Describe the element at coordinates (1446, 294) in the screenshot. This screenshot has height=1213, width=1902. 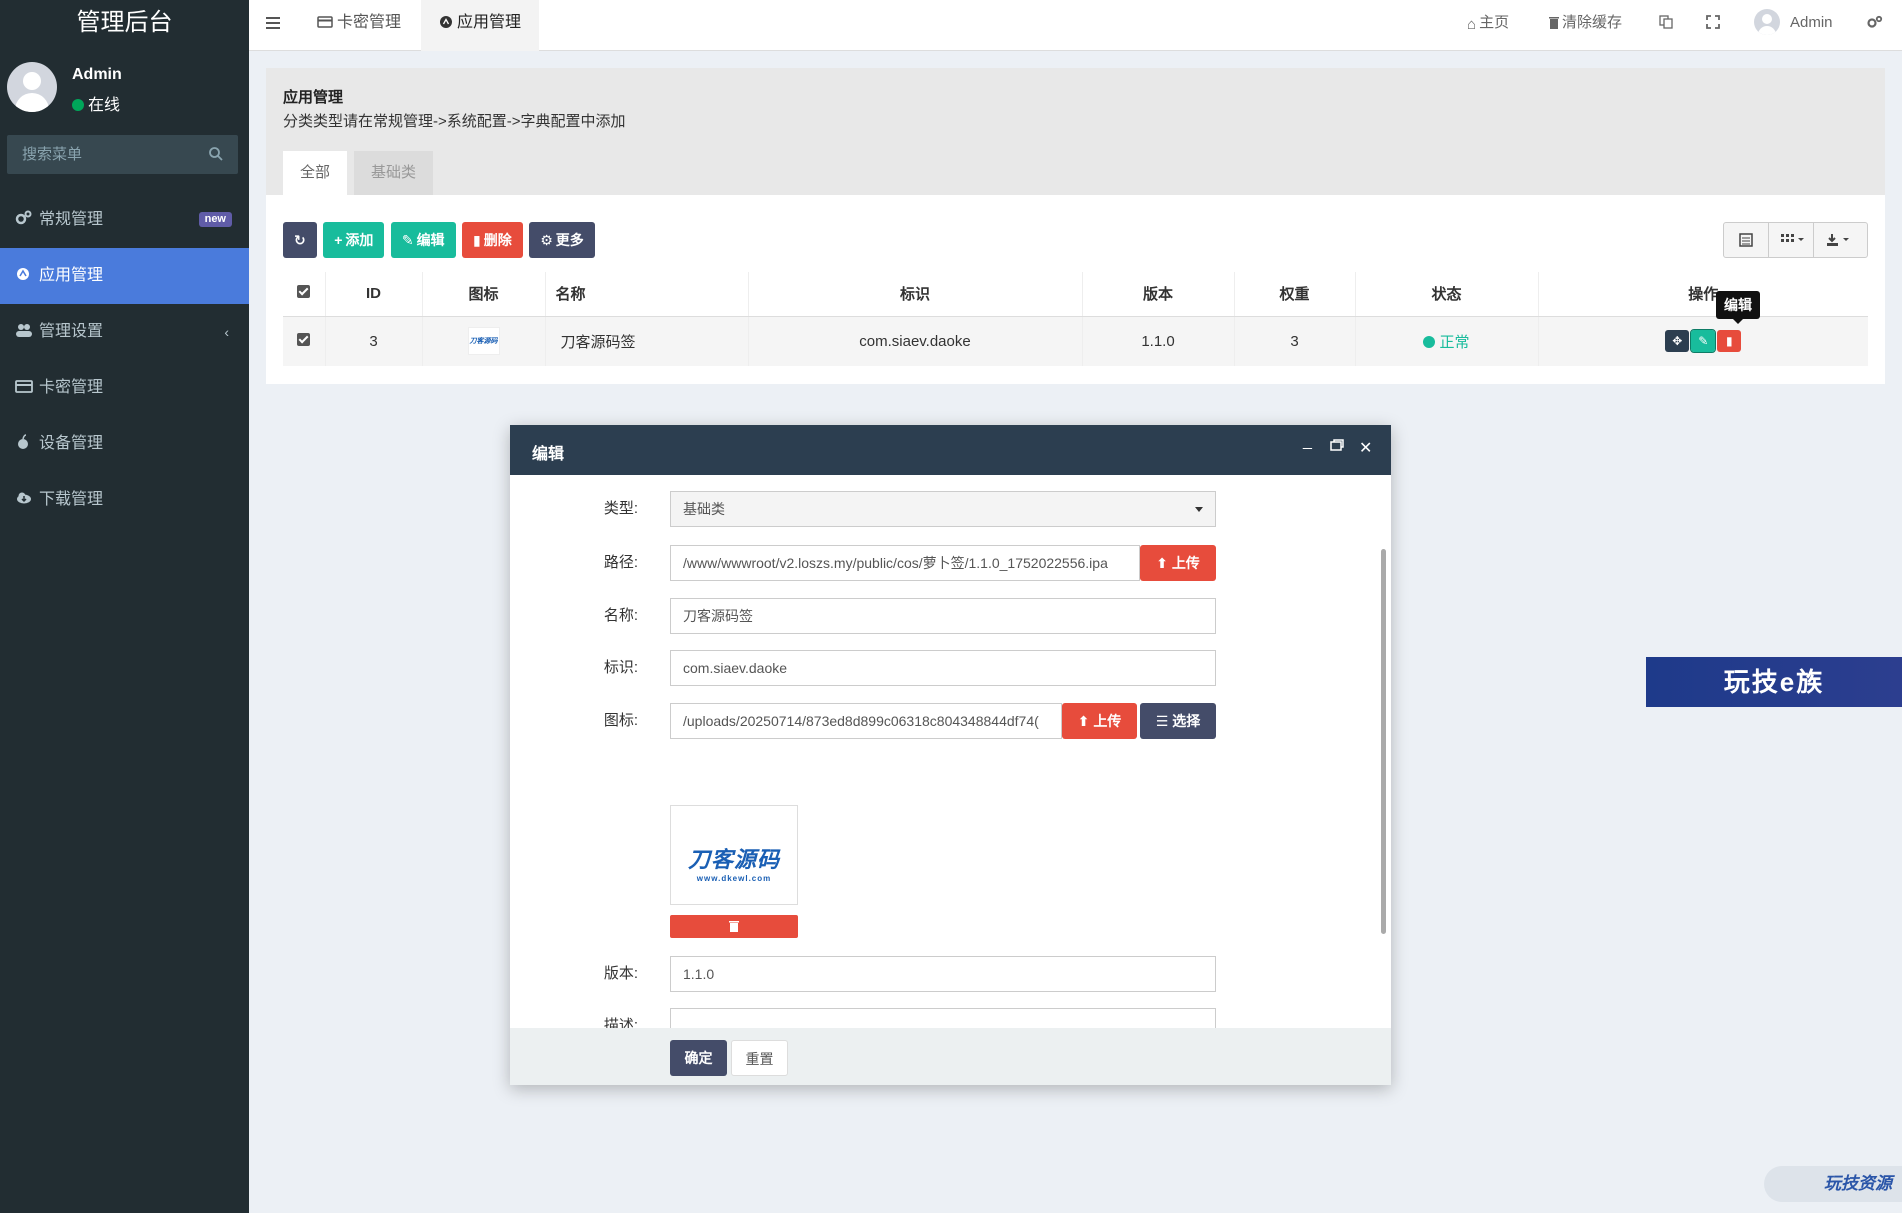
I see `col-status: 状态` at that location.